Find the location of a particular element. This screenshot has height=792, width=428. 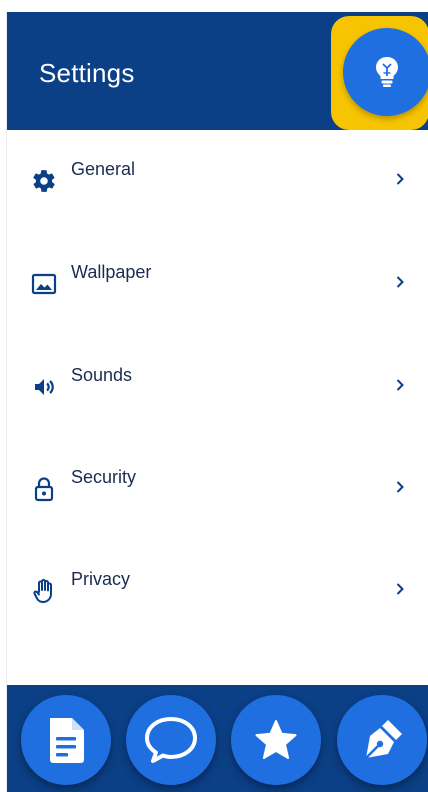

settings-item-security: Security is located at coordinates (217, 470).